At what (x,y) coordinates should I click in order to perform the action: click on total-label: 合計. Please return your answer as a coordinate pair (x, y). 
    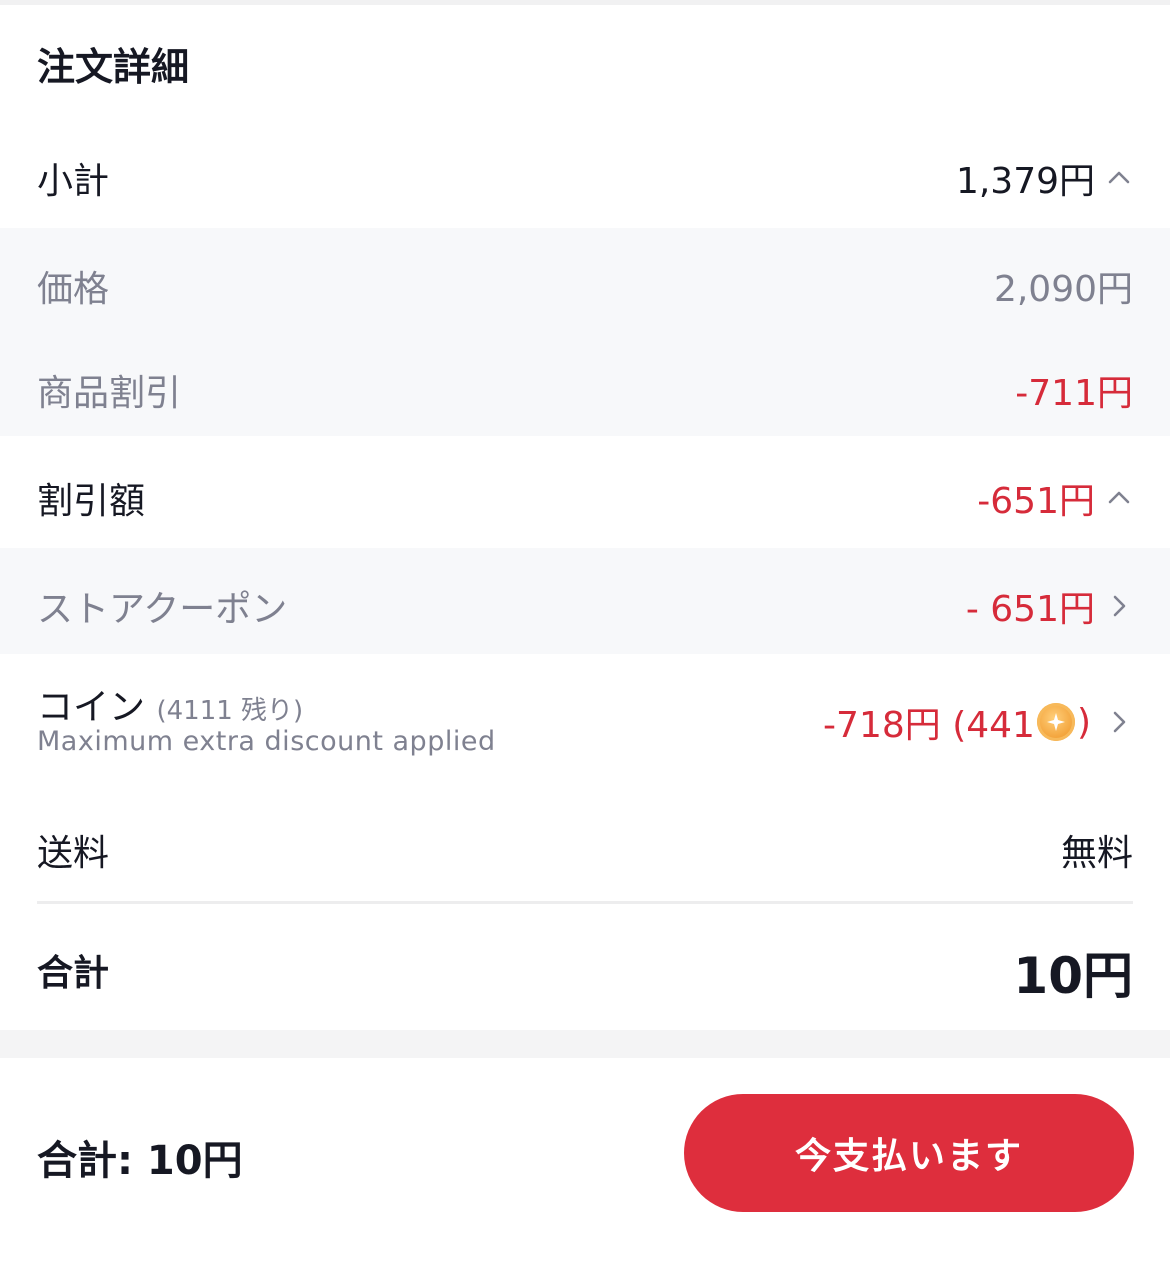
    Looking at the image, I should click on (73, 973).